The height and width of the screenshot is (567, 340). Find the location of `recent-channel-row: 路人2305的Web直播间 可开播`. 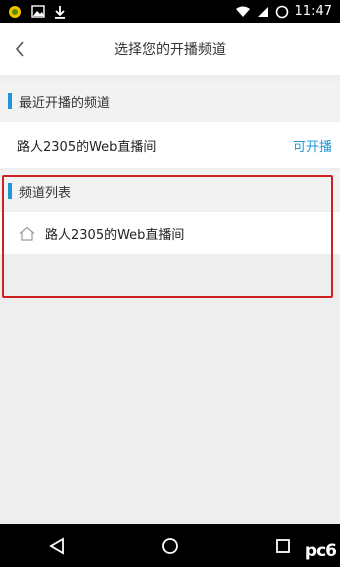

recent-channel-row: 路人2305的Web直播间 可开播 is located at coordinates (170, 145).